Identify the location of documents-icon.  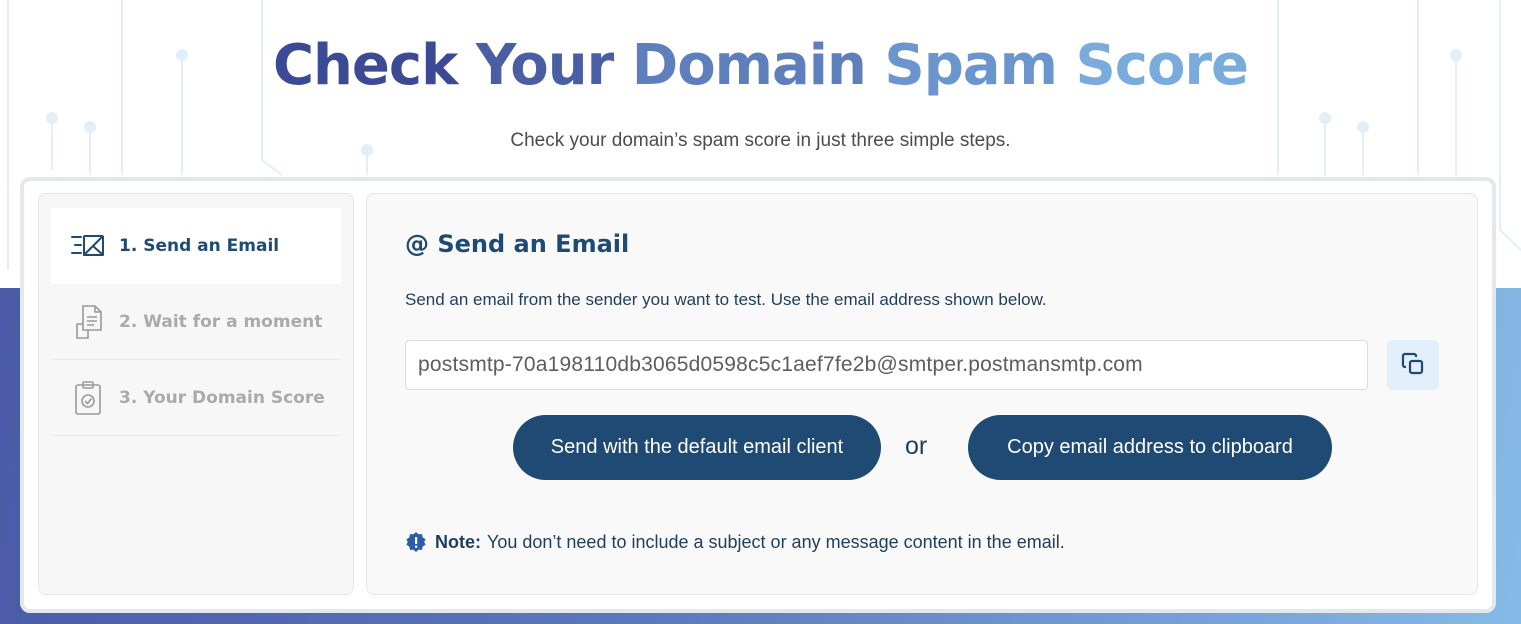
(88, 322).